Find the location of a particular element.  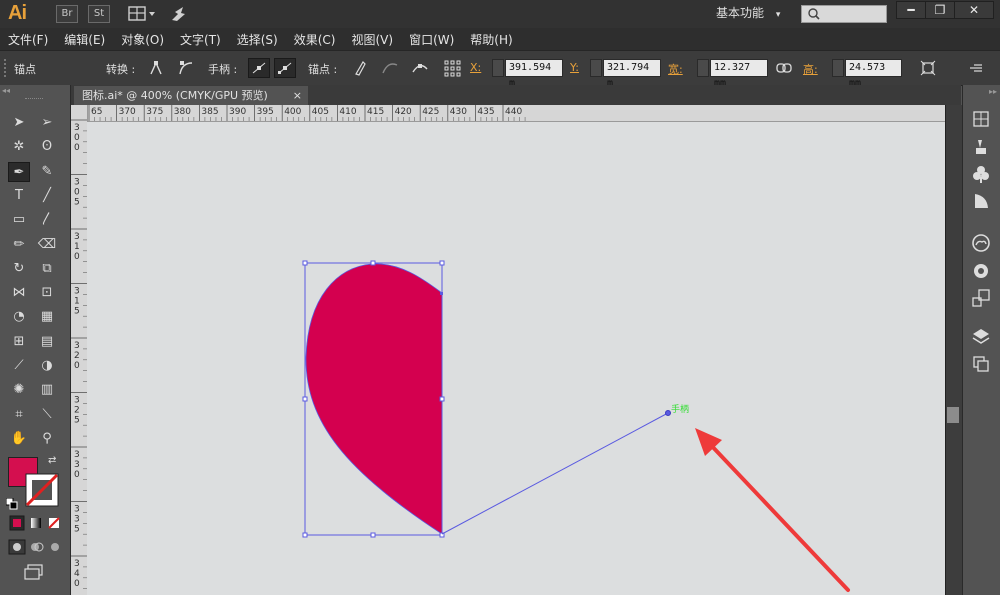

isolate-anchors-icon is located at coordinates (452, 68).